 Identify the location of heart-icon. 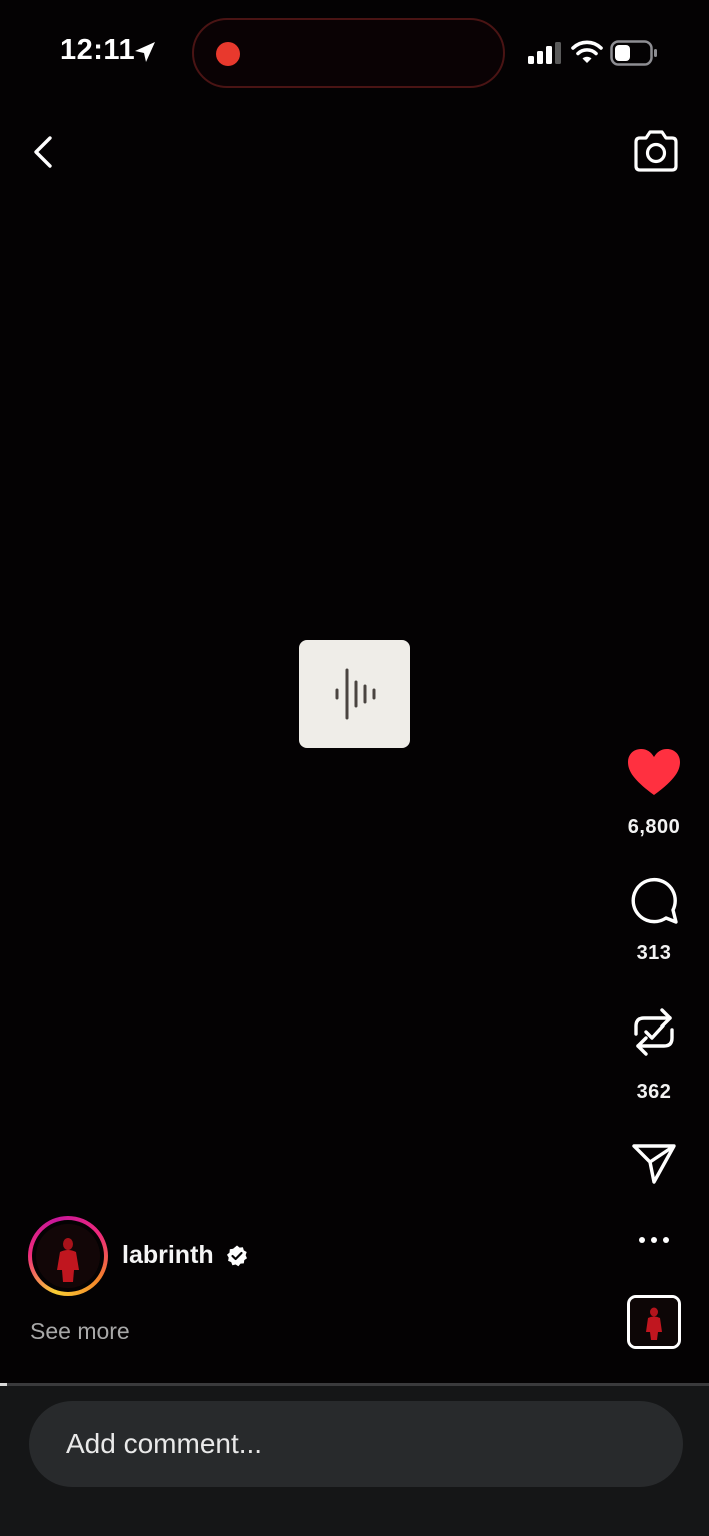
(654, 772).